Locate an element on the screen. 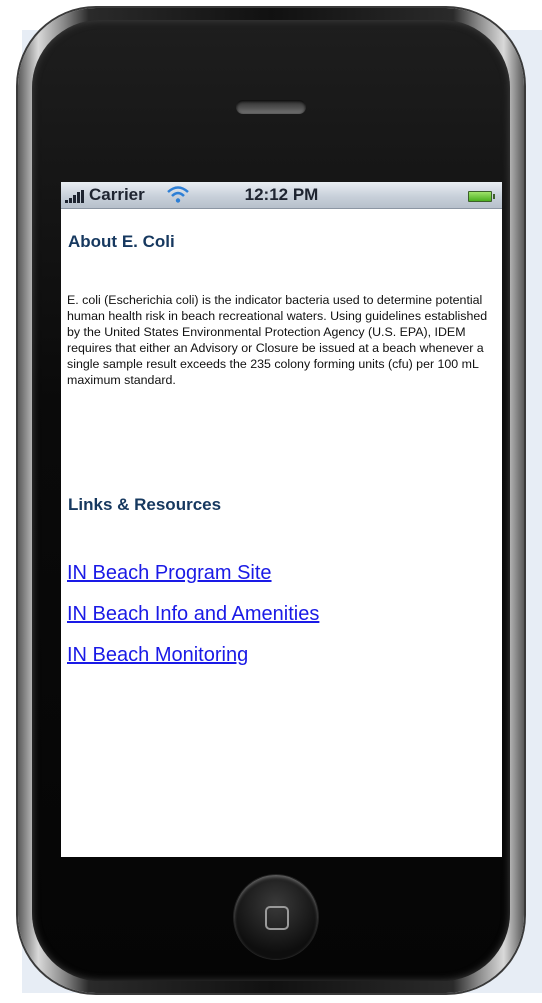  about-title: About E. Coli is located at coordinates (121, 241).